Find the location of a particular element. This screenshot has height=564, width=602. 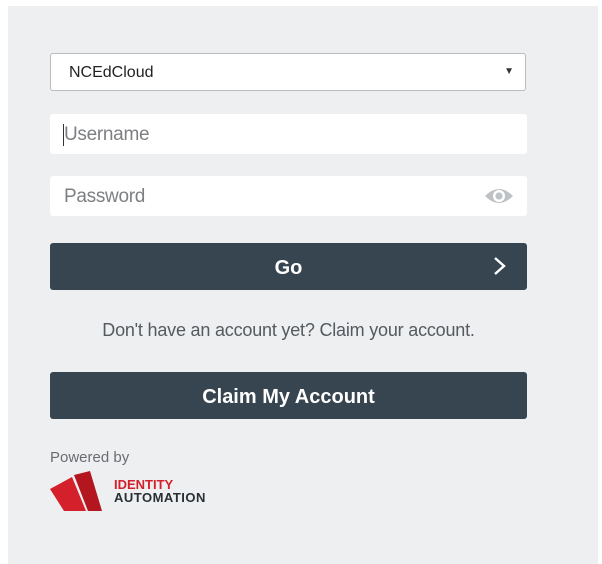

caret-down-icon: ▼ is located at coordinates (509, 71).